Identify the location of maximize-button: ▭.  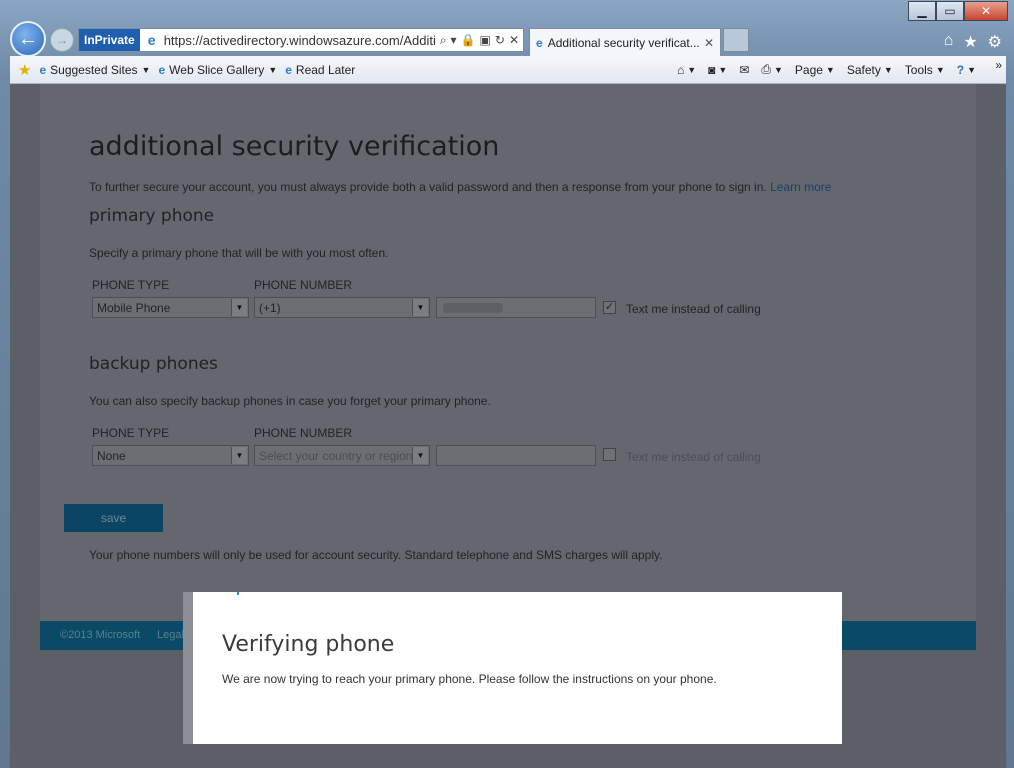
(950, 11).